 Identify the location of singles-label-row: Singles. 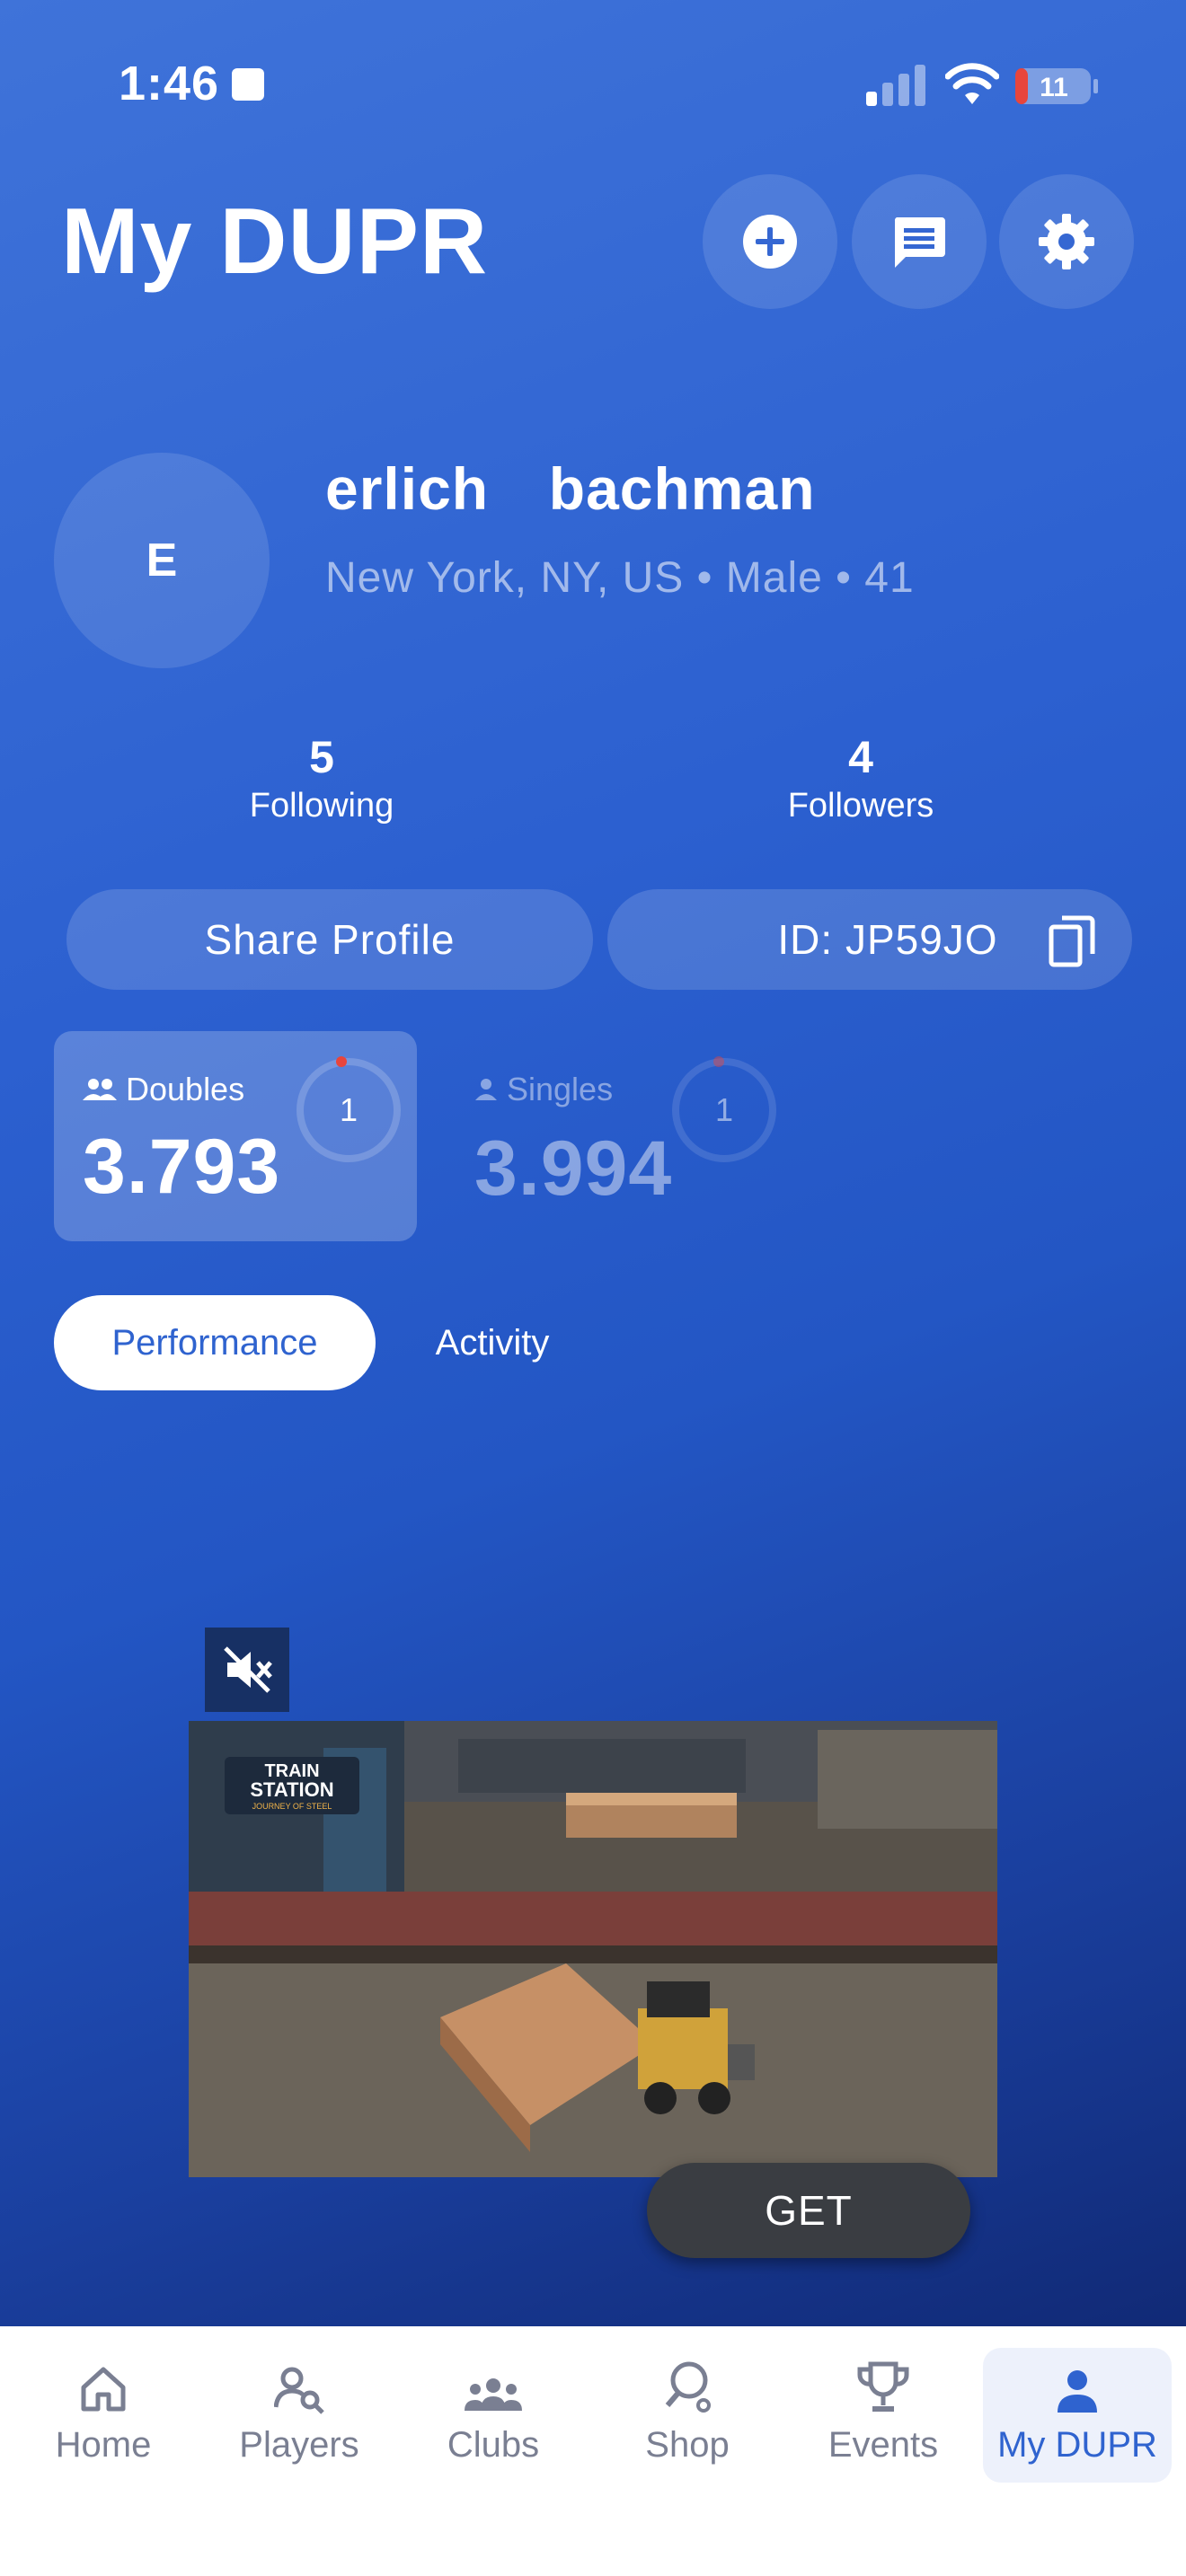
(543, 1089).